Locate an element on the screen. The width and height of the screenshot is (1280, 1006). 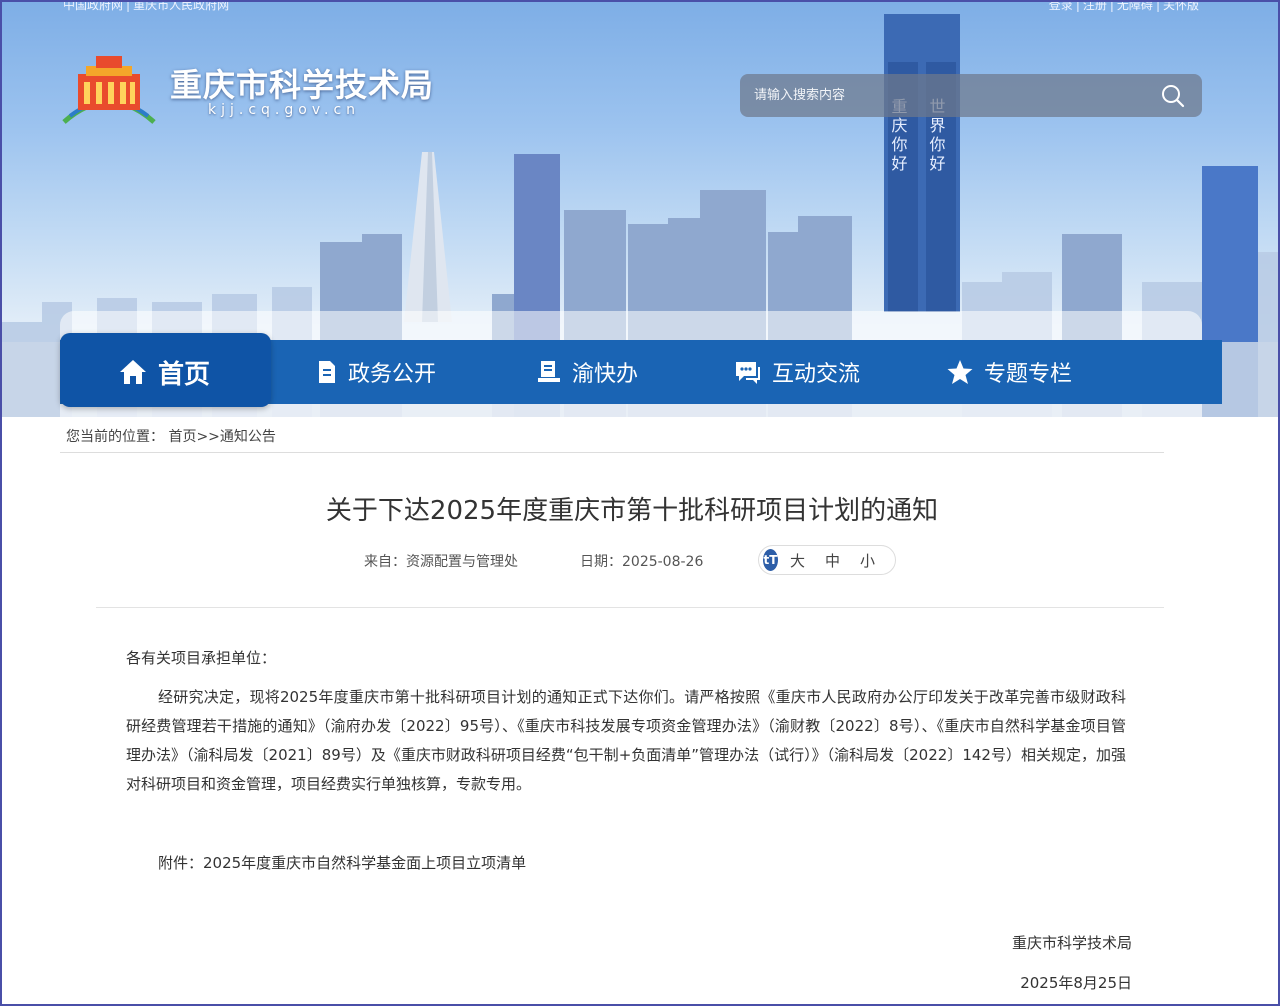
top-links-left: 中国政府网 | 重庆市人民政府网 is located at coordinates (146, 7).